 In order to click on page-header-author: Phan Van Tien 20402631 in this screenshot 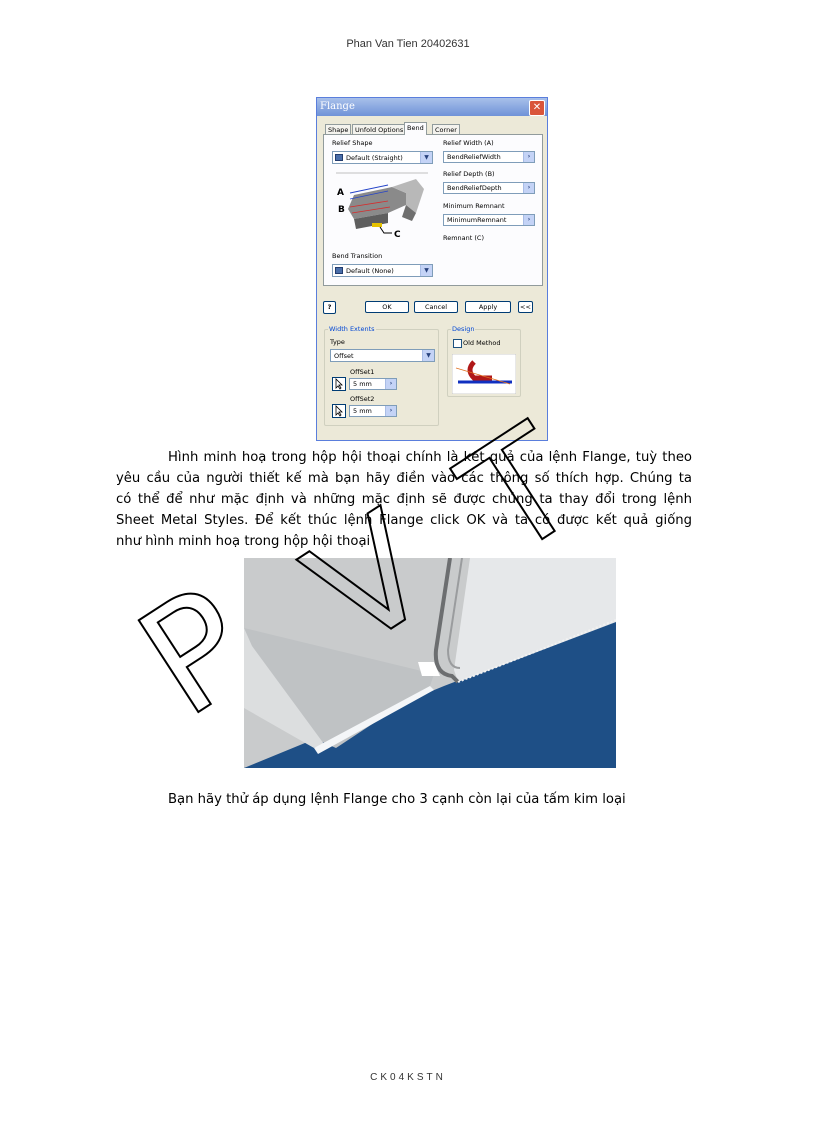, I will do `click(408, 44)`.